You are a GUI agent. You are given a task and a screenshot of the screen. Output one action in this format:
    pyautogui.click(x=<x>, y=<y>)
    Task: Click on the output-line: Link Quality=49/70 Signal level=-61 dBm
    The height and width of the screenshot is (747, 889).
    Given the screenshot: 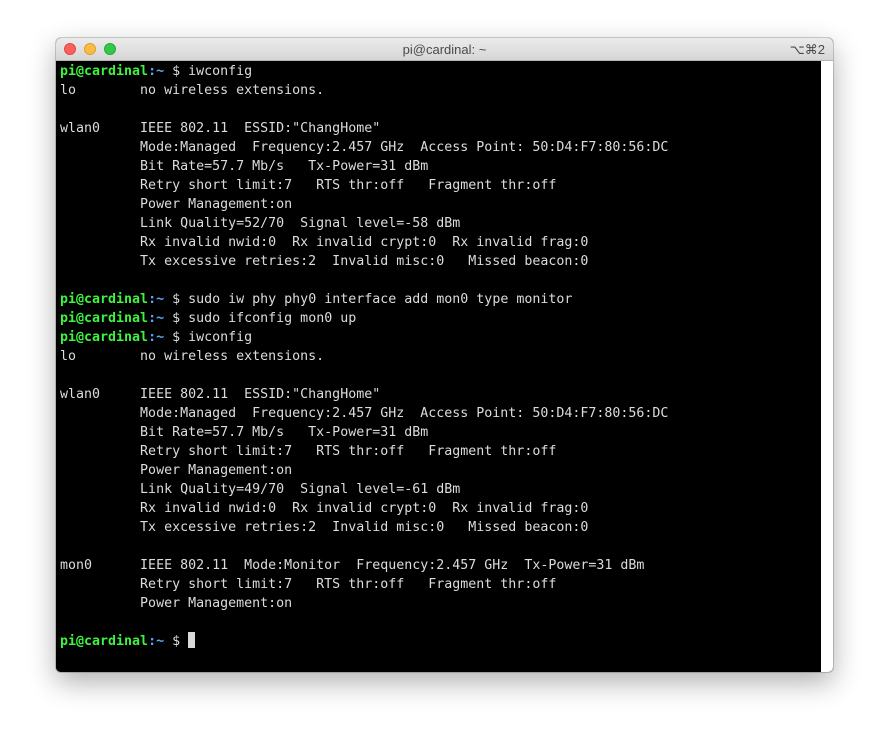 What is the action you would take?
    pyautogui.click(x=260, y=489)
    